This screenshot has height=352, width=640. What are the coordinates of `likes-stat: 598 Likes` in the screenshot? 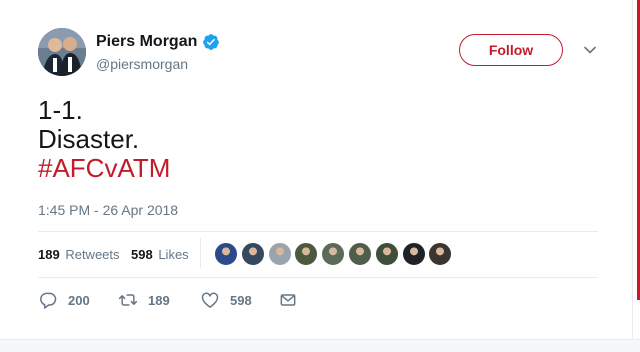 It's located at (160, 254).